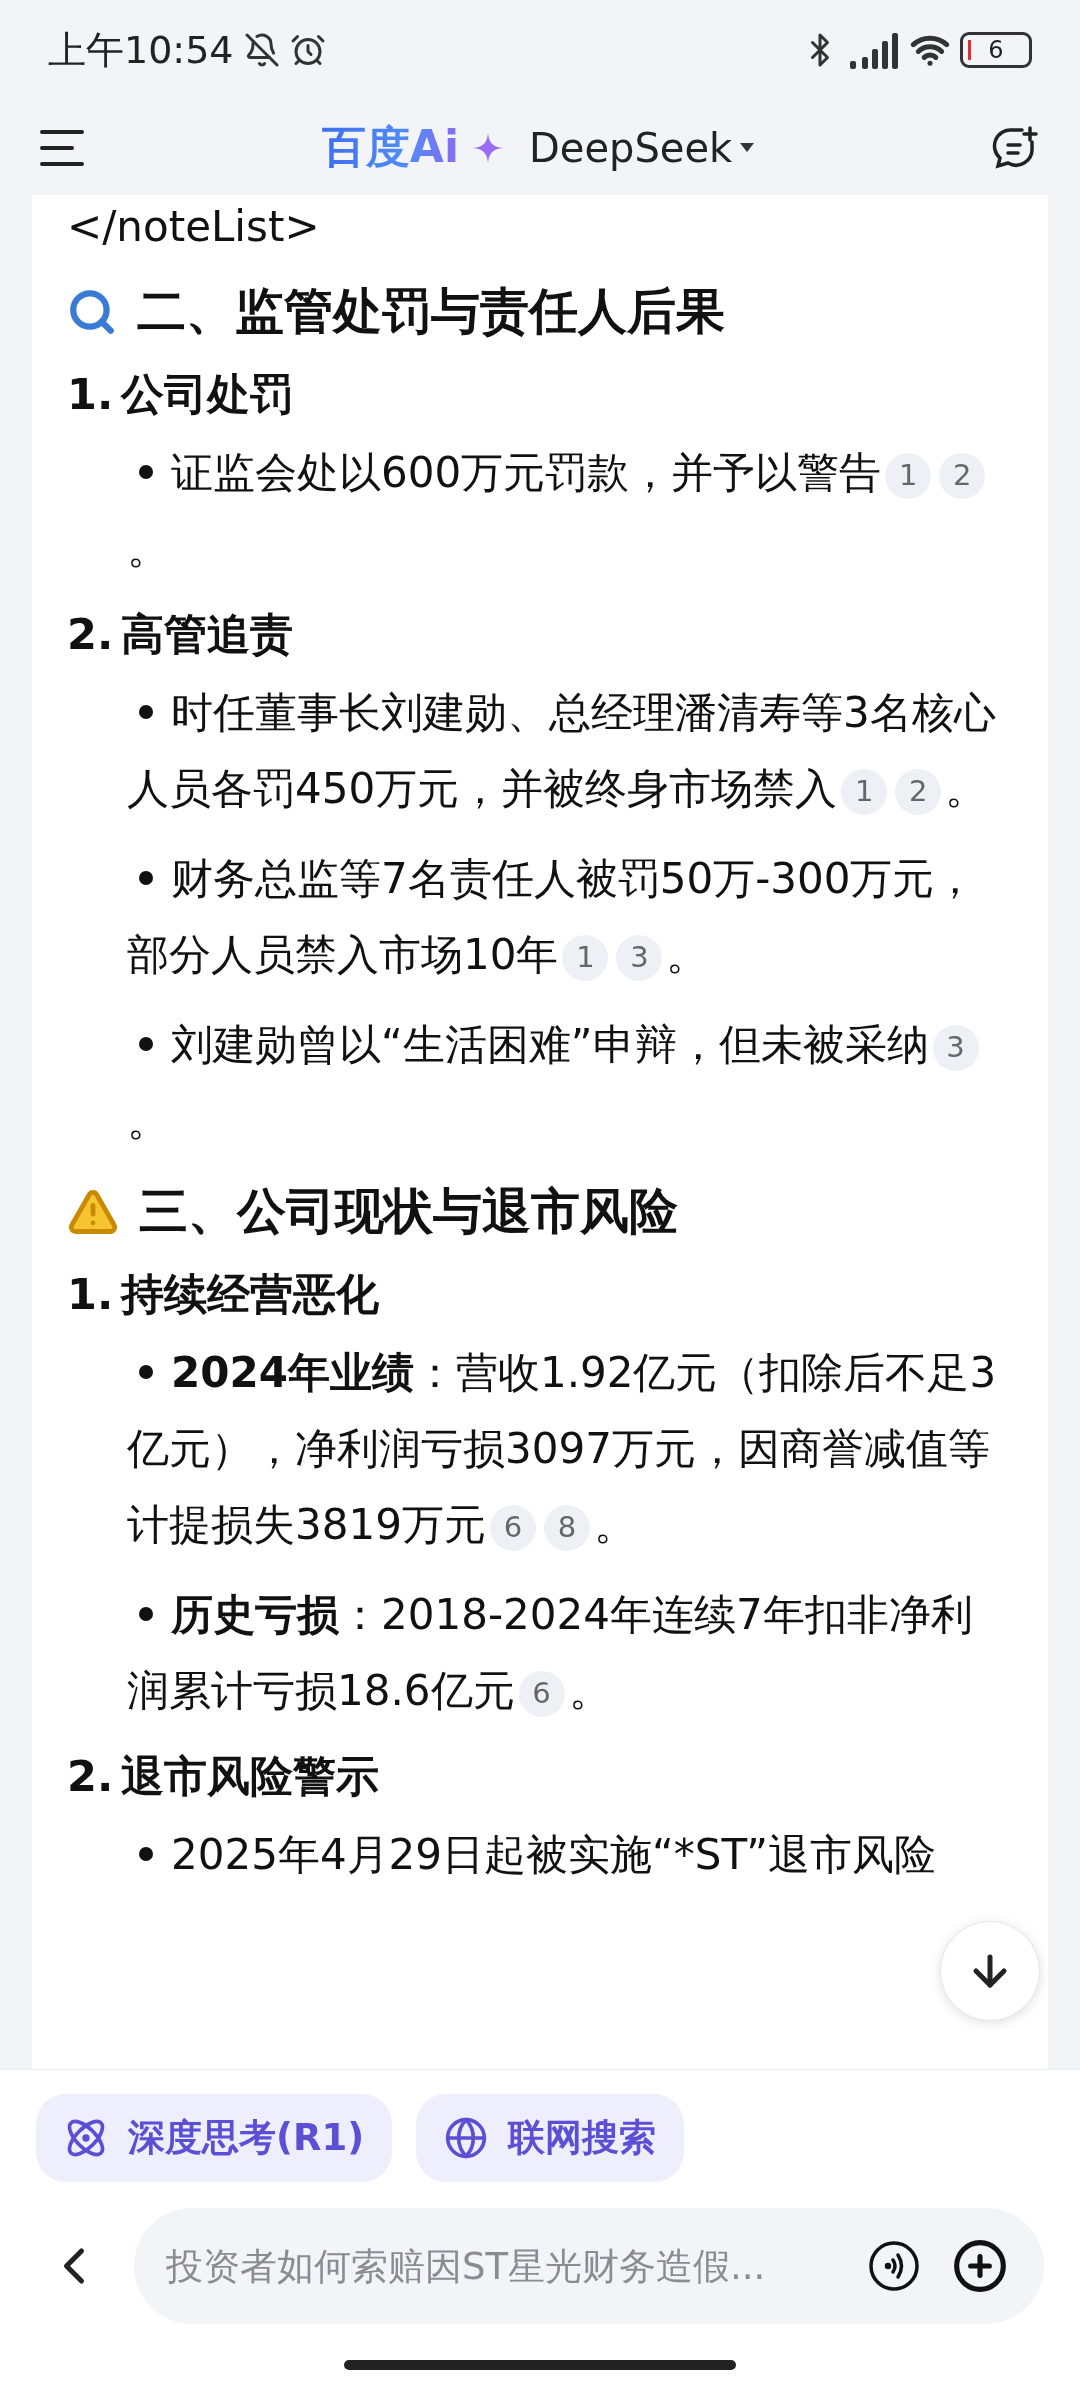  I want to click on bullet-item: 历史亏损：2018-2024年连续7年扣非净利润累计亏损18.6亿元 6 。, so click(550, 1654).